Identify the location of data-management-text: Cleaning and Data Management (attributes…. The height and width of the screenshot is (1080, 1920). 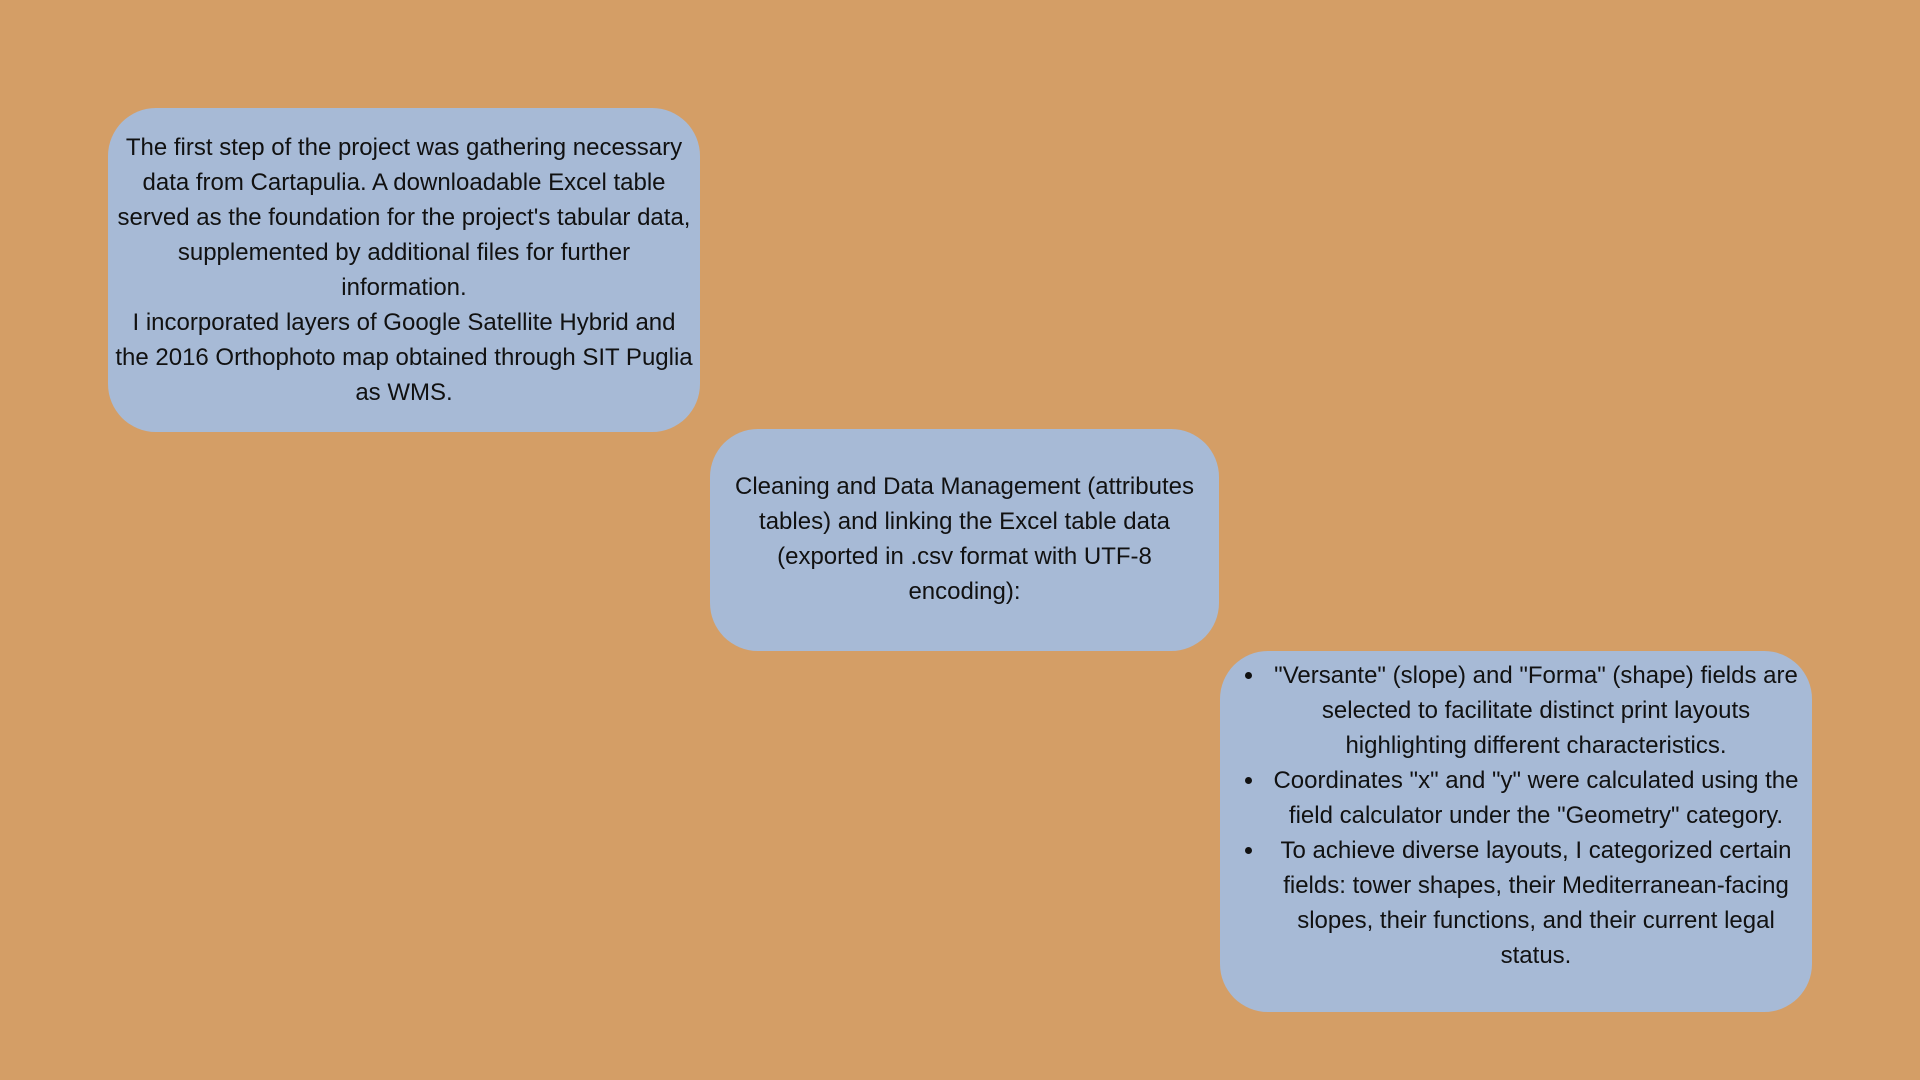
(964, 539).